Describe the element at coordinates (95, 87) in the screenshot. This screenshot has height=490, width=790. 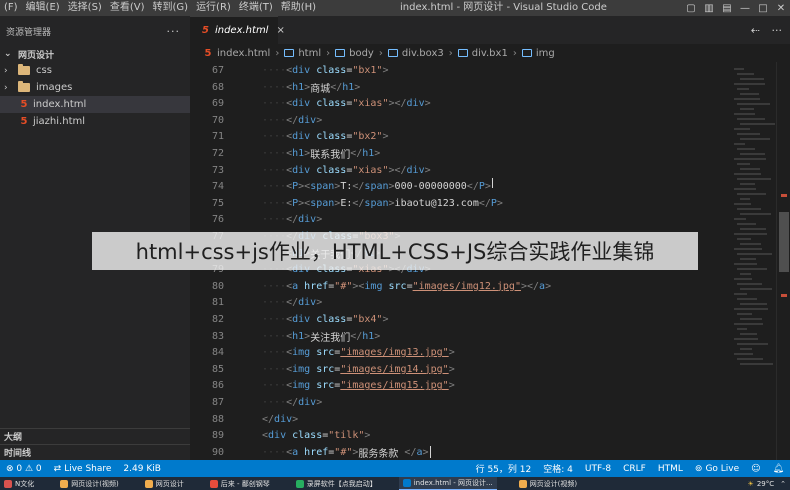
I see `tree-item-images: › images` at that location.